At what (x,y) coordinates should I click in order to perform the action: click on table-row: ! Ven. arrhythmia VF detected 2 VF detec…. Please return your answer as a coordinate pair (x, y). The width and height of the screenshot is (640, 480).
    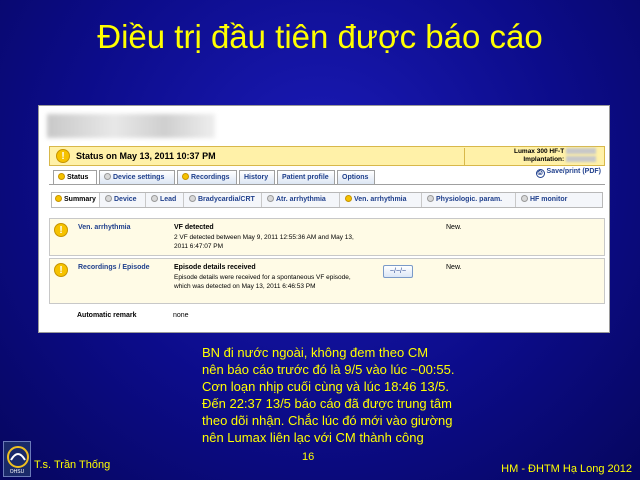
    Looking at the image, I should click on (327, 237).